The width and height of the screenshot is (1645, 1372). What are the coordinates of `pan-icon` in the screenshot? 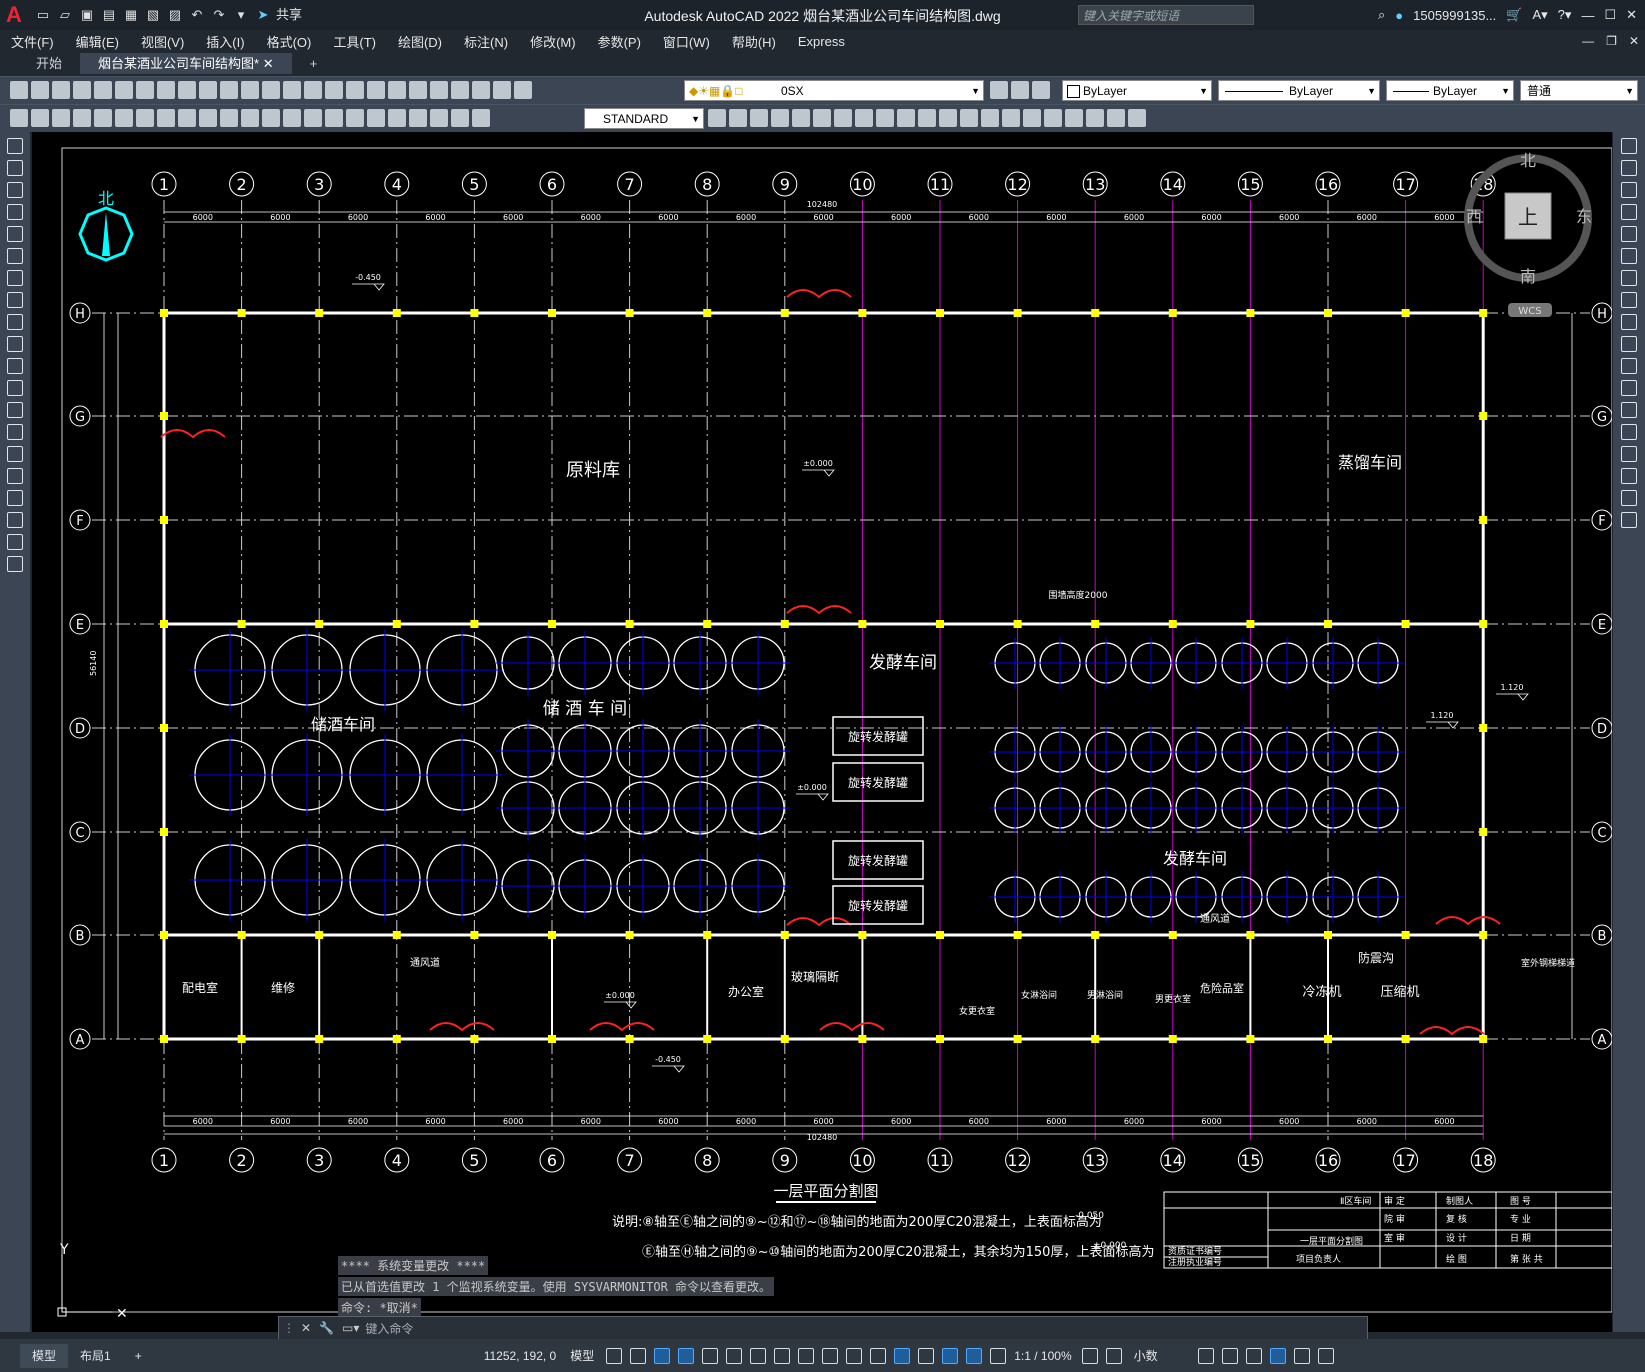 It's located at (292, 90).